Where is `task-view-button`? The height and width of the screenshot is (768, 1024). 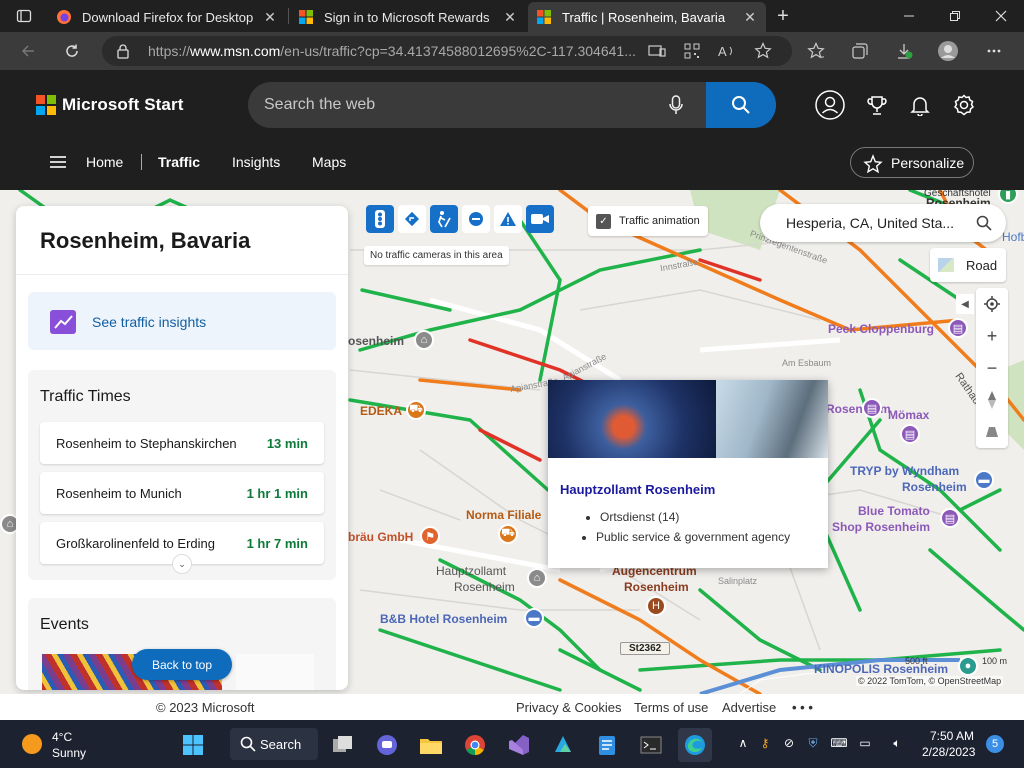 task-view-button is located at coordinates (343, 745).